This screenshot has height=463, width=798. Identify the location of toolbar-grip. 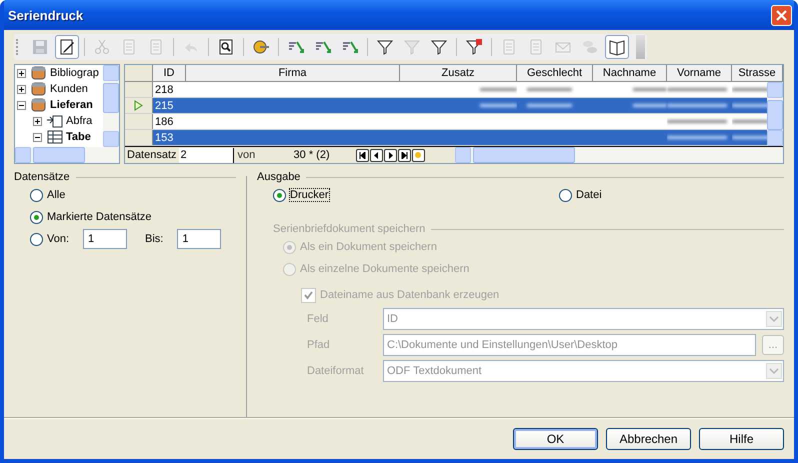
(18, 47).